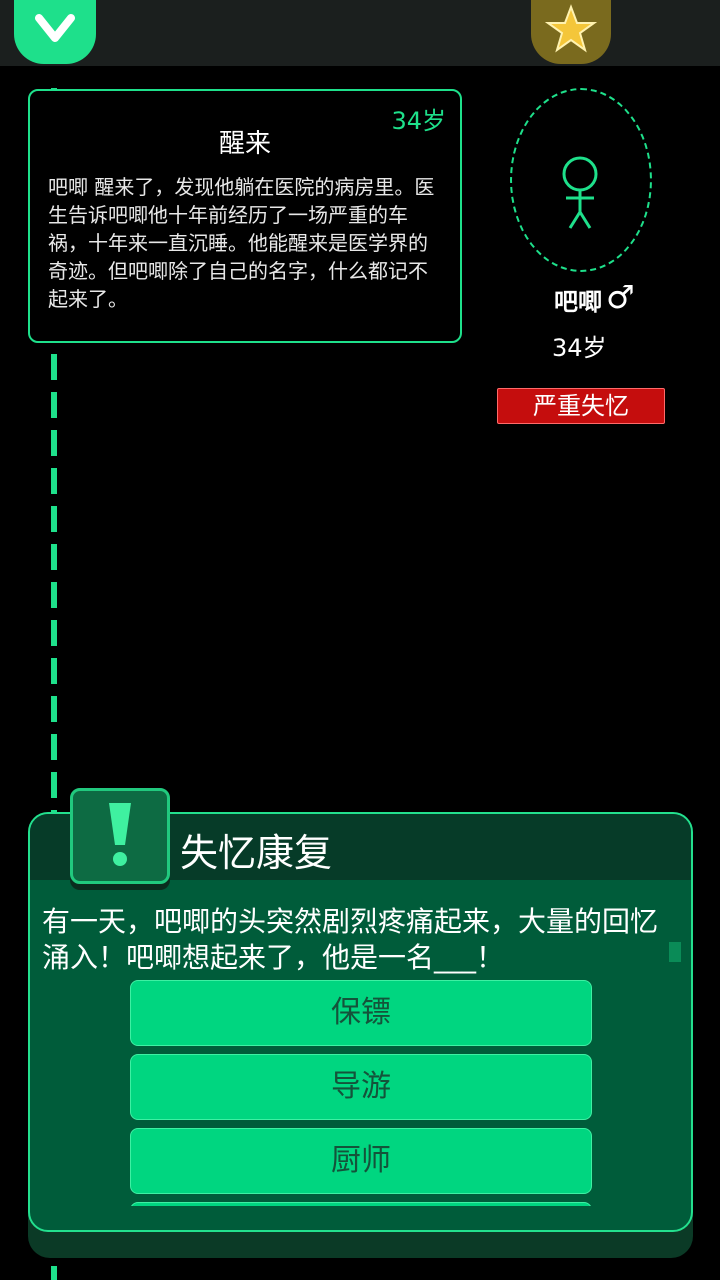 The height and width of the screenshot is (1280, 720). I want to click on option-button: 保镖, so click(361, 1013).